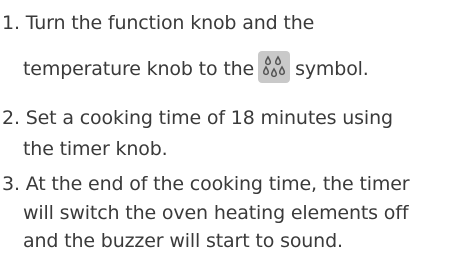 The image size is (476, 254). I want to click on step-3-text-line-3: and the buzzer will start to sound., so click(183, 241).